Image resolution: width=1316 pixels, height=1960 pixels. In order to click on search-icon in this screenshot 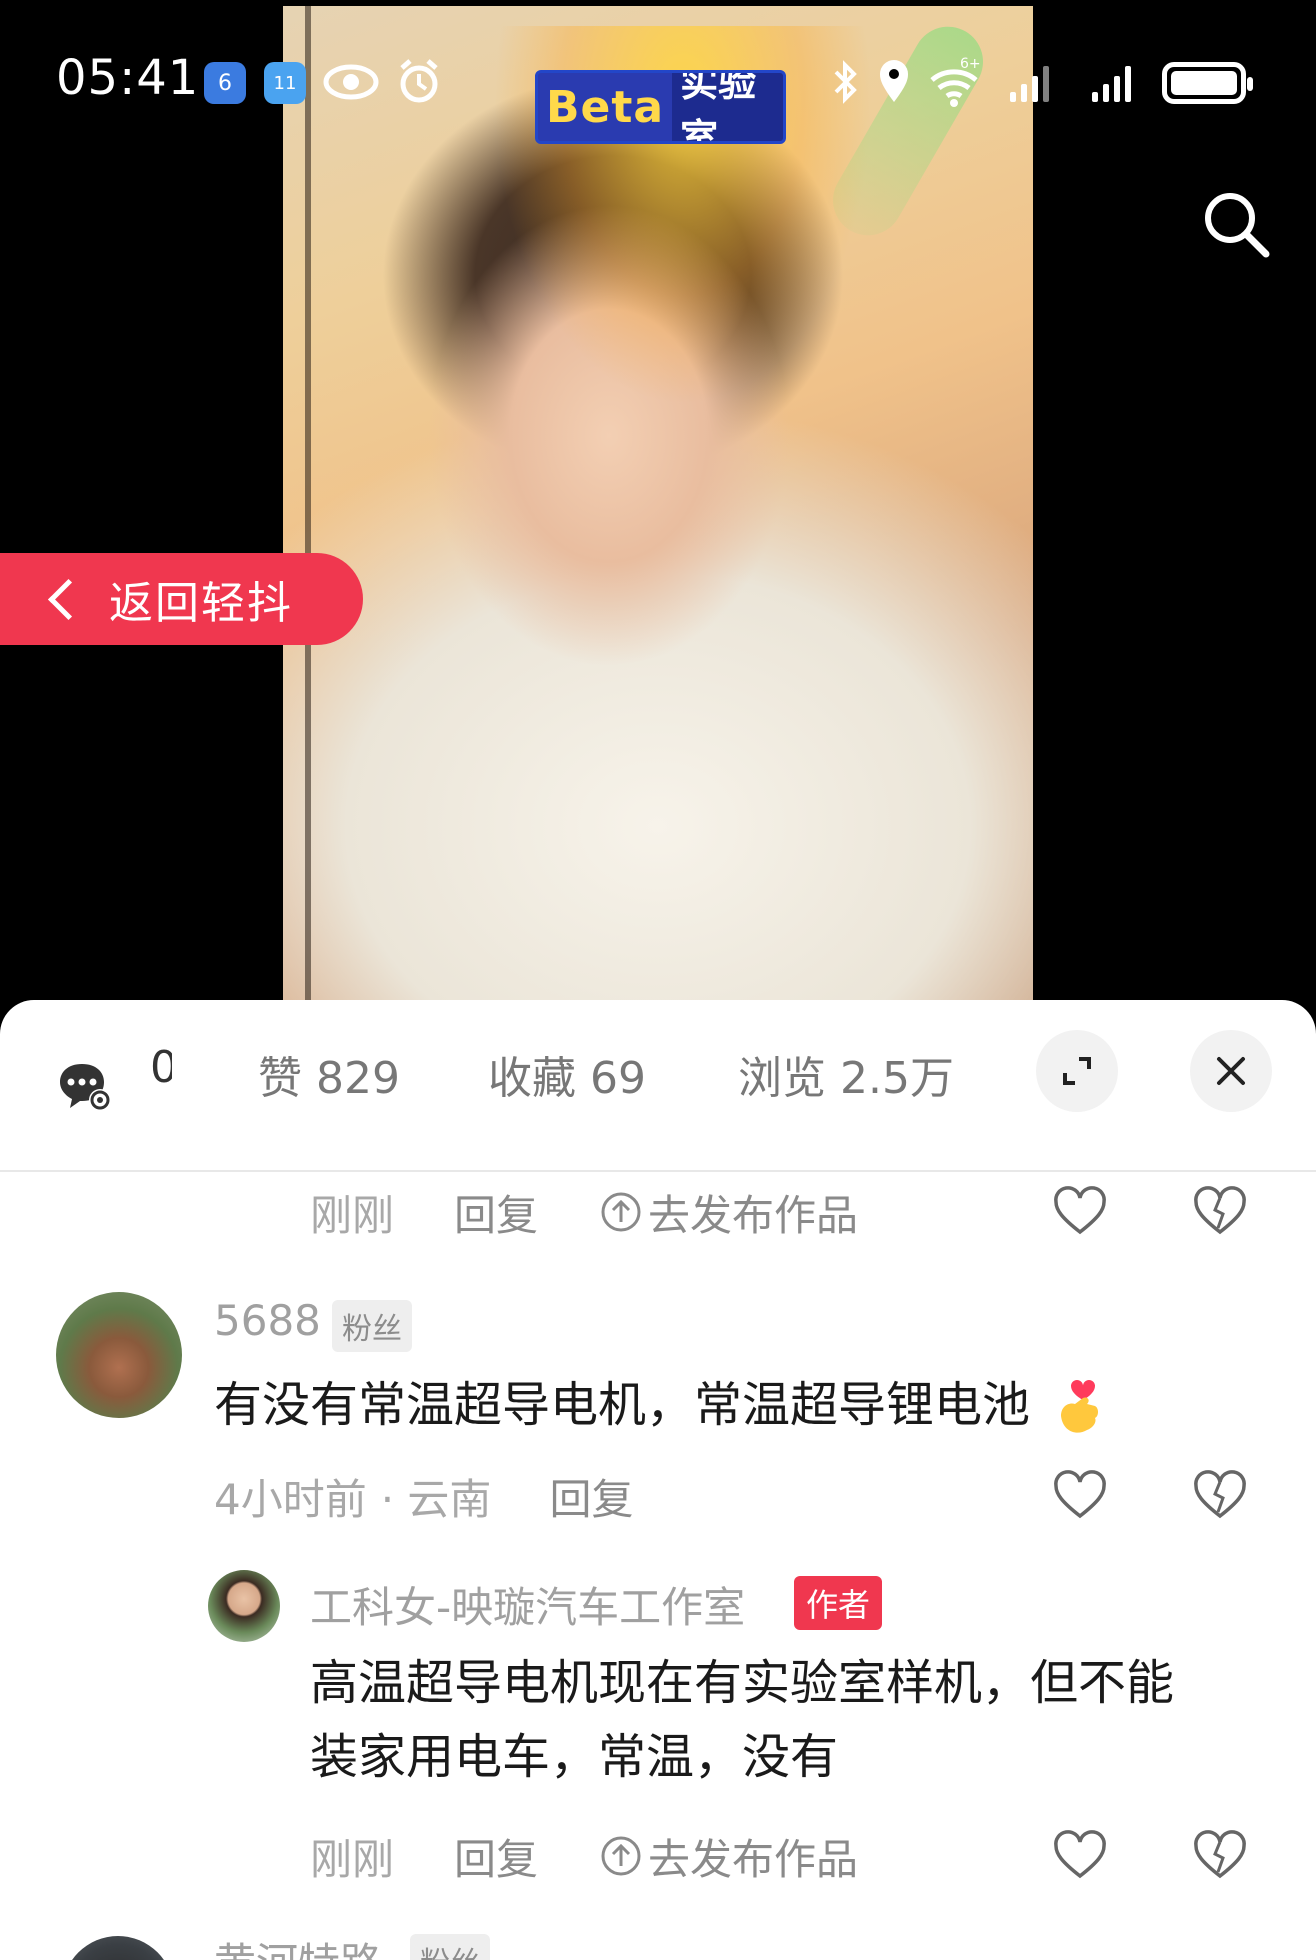, I will do `click(1237, 225)`.